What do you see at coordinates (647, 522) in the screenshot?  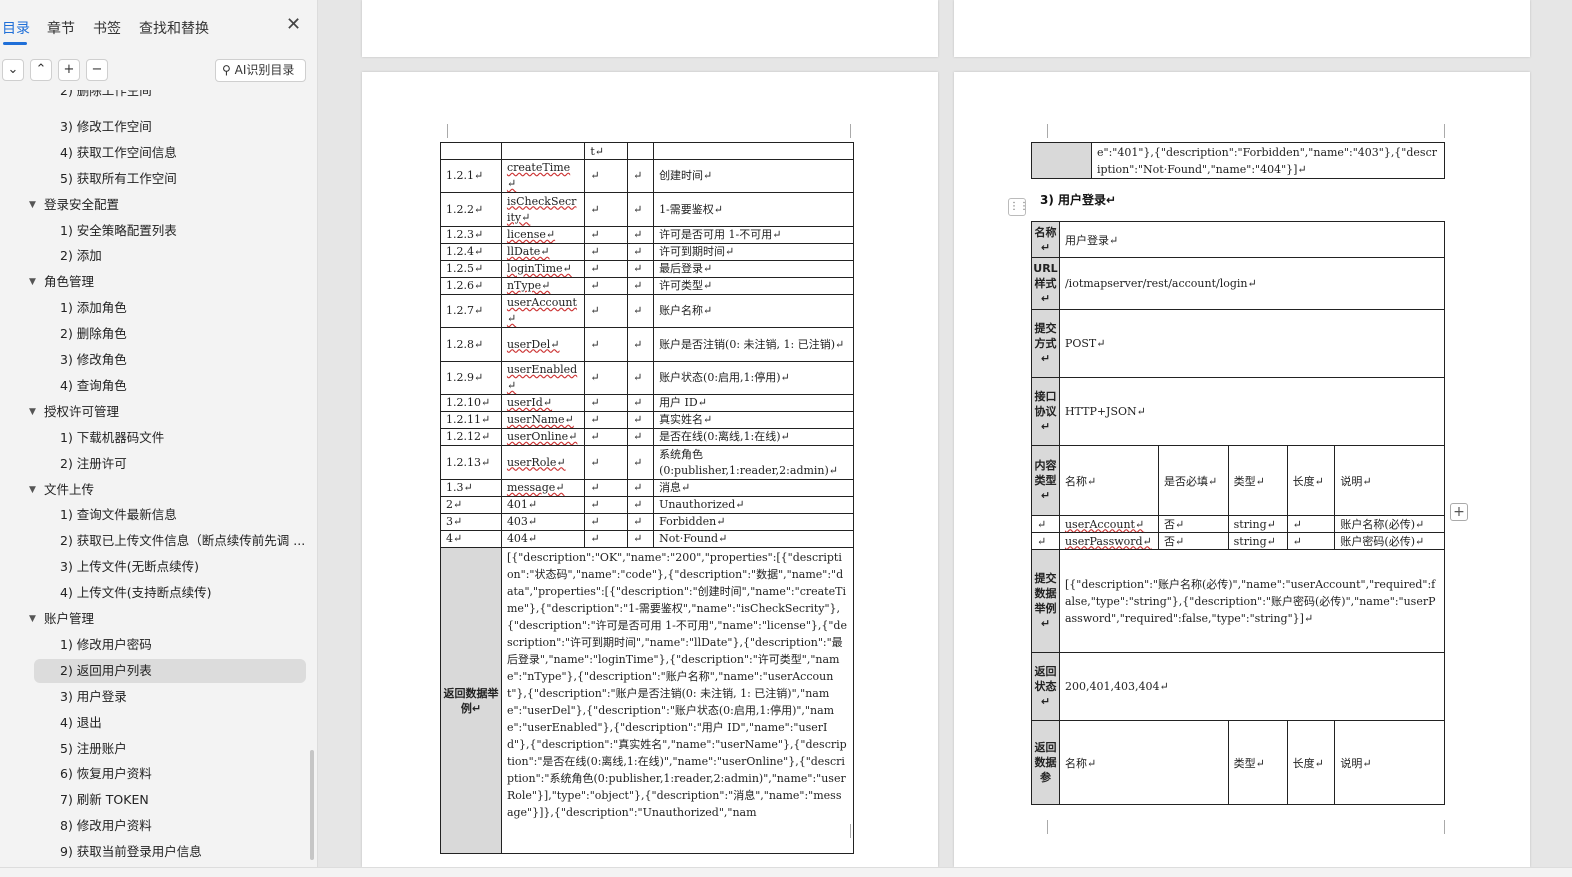 I see `table-row: 3↵ 403↵ ↵ ↵ Forbidden↵` at bounding box center [647, 522].